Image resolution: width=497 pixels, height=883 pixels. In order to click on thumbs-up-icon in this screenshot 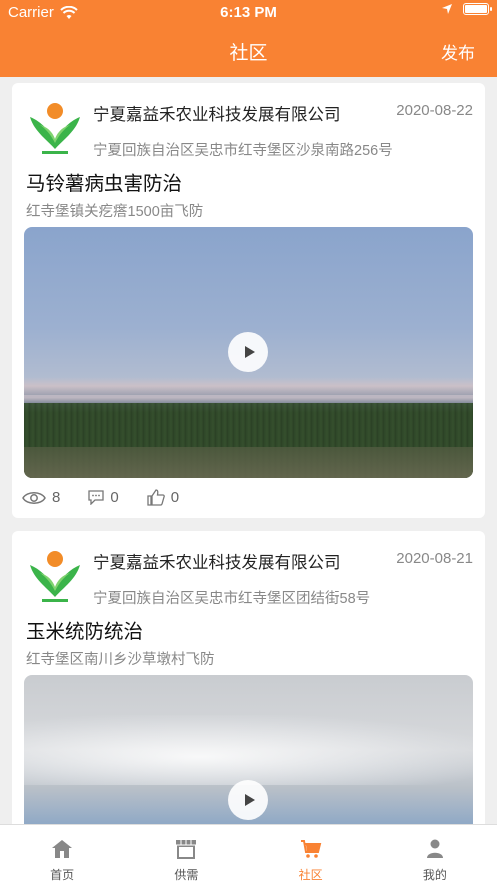, I will do `click(156, 497)`.